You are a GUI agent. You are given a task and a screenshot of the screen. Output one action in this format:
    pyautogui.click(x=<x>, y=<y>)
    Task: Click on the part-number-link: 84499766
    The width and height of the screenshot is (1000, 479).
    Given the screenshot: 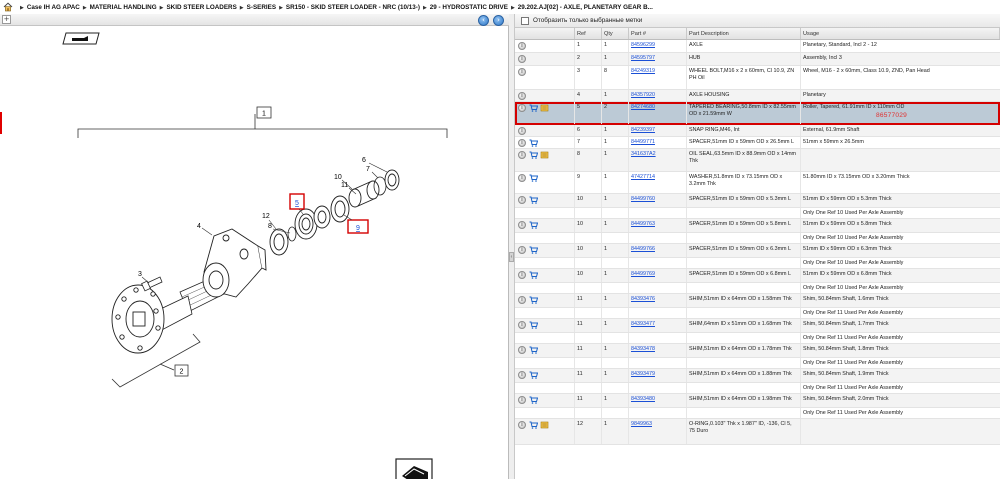 What is the action you would take?
    pyautogui.click(x=643, y=249)
    